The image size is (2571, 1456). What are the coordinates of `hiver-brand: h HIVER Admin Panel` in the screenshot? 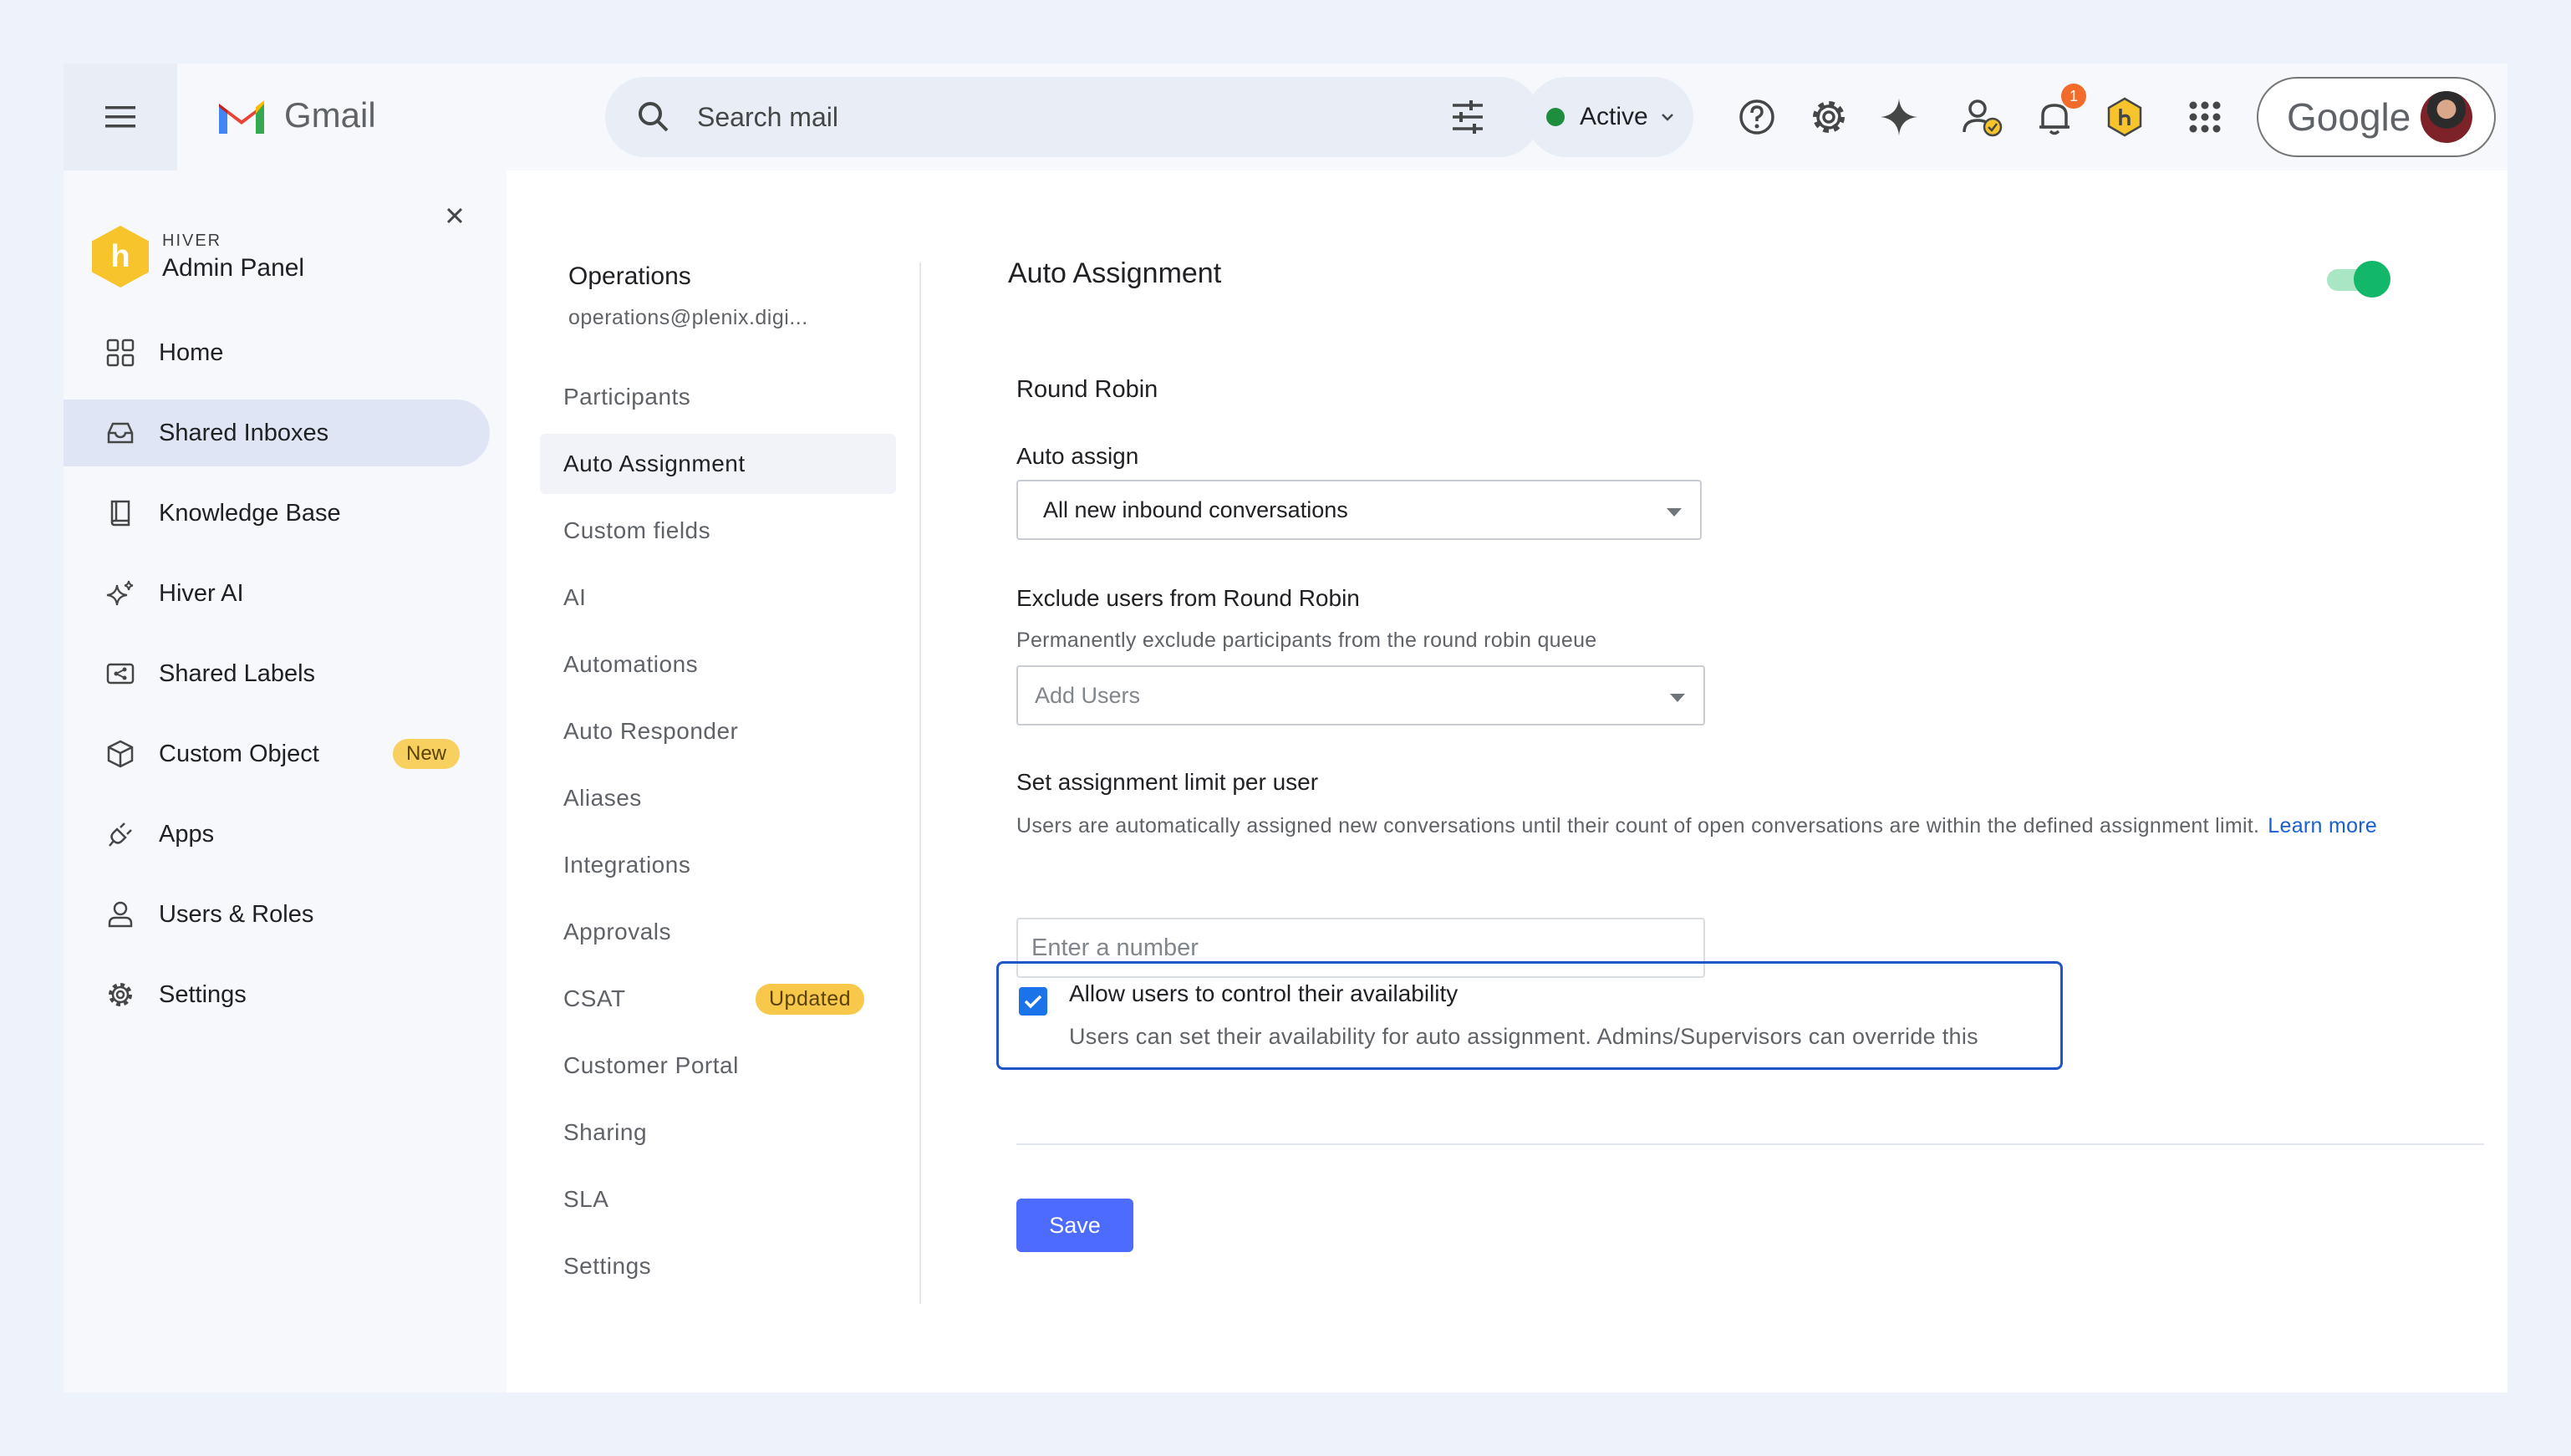 It's located at (198, 257).